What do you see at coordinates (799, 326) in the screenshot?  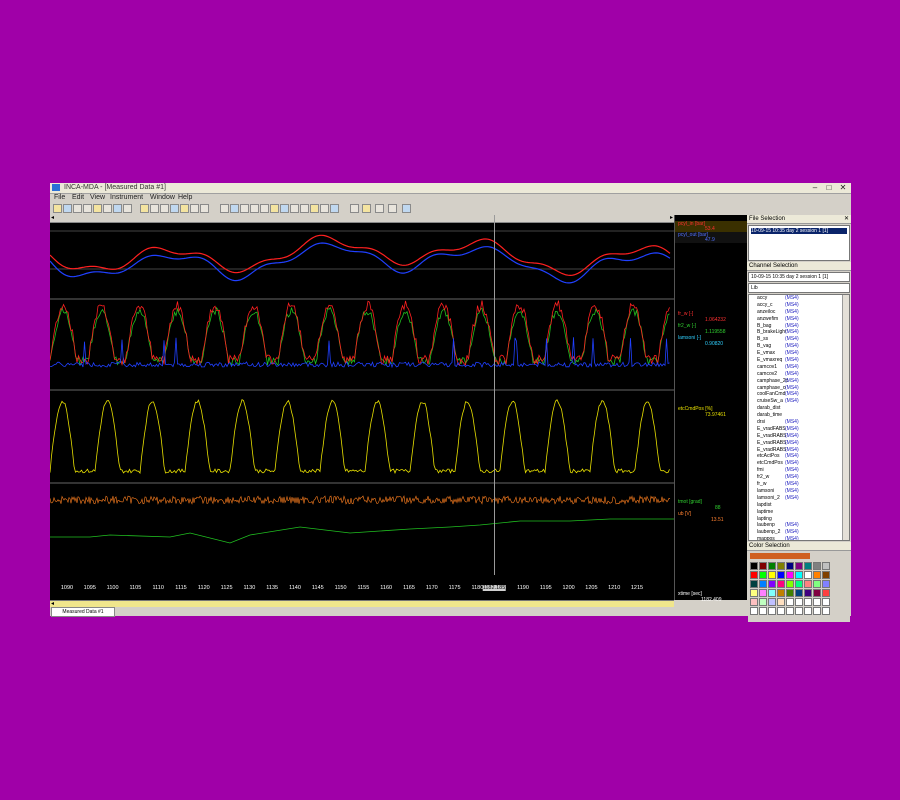 I see `channel-list-item: B_bag (MS4)` at bounding box center [799, 326].